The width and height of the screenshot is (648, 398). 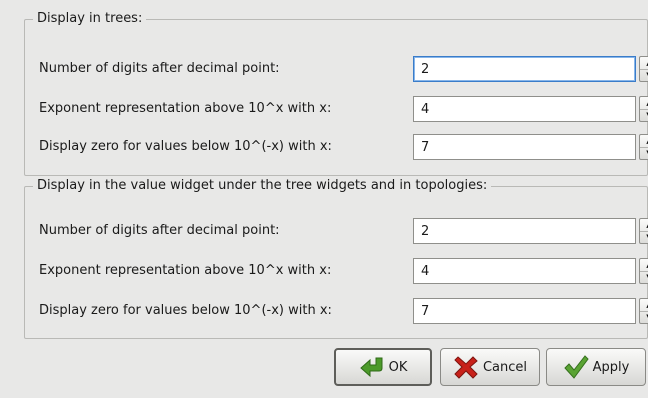 I want to click on trees-zero-threshold-value: 7, so click(x=425, y=147).